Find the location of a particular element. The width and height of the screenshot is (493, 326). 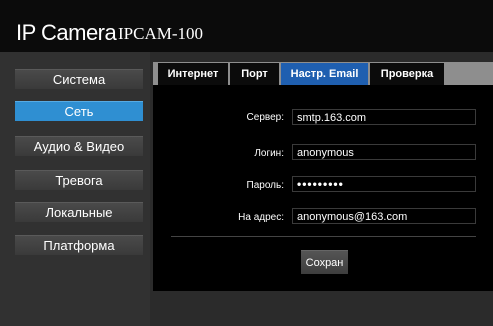

sidebar-item-network: Сеть is located at coordinates (79, 111).